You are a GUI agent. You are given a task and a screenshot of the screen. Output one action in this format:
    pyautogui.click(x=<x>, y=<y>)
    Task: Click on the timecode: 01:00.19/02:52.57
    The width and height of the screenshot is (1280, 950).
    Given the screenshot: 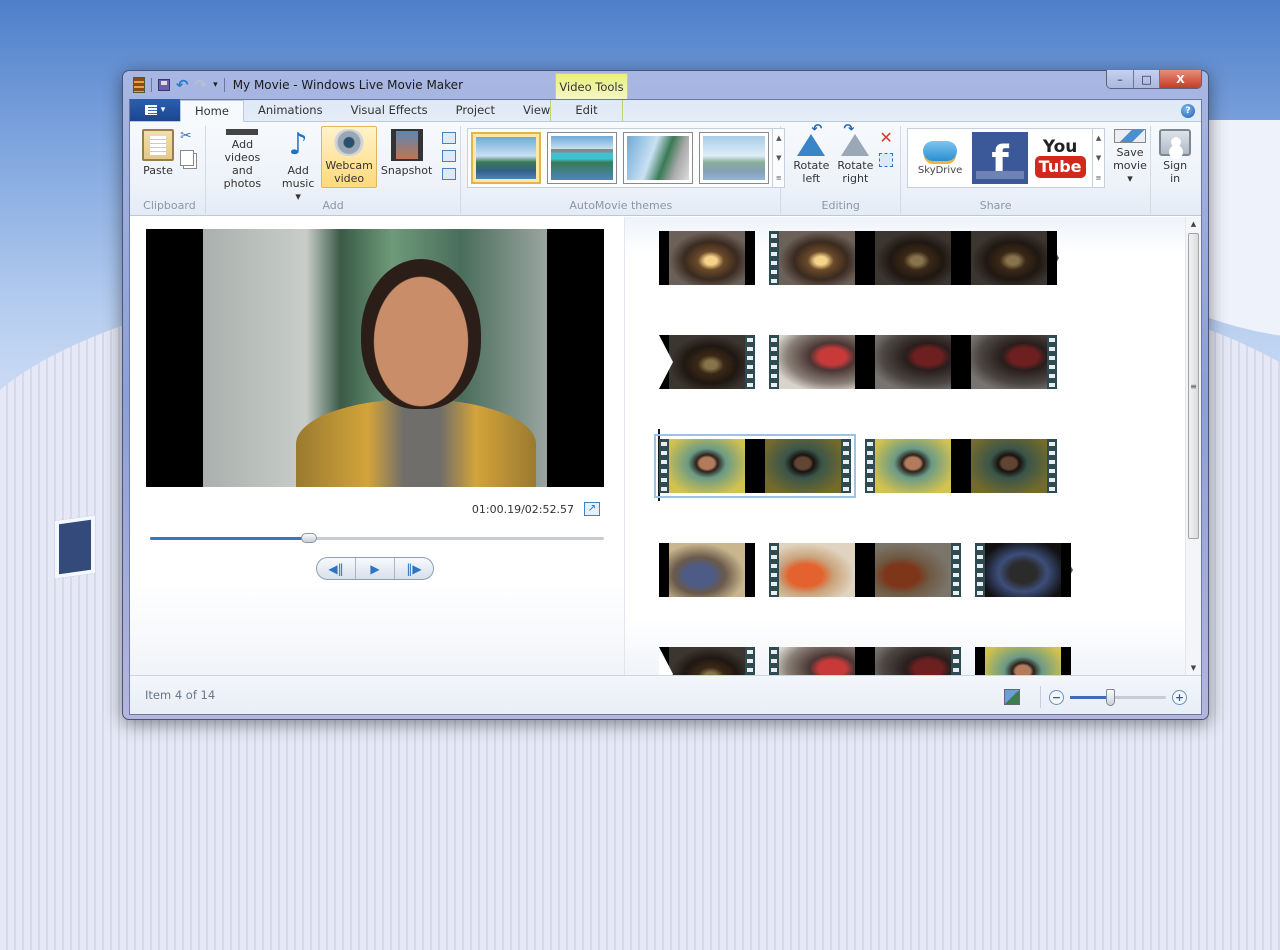 What is the action you would take?
    pyautogui.click(x=522, y=509)
    